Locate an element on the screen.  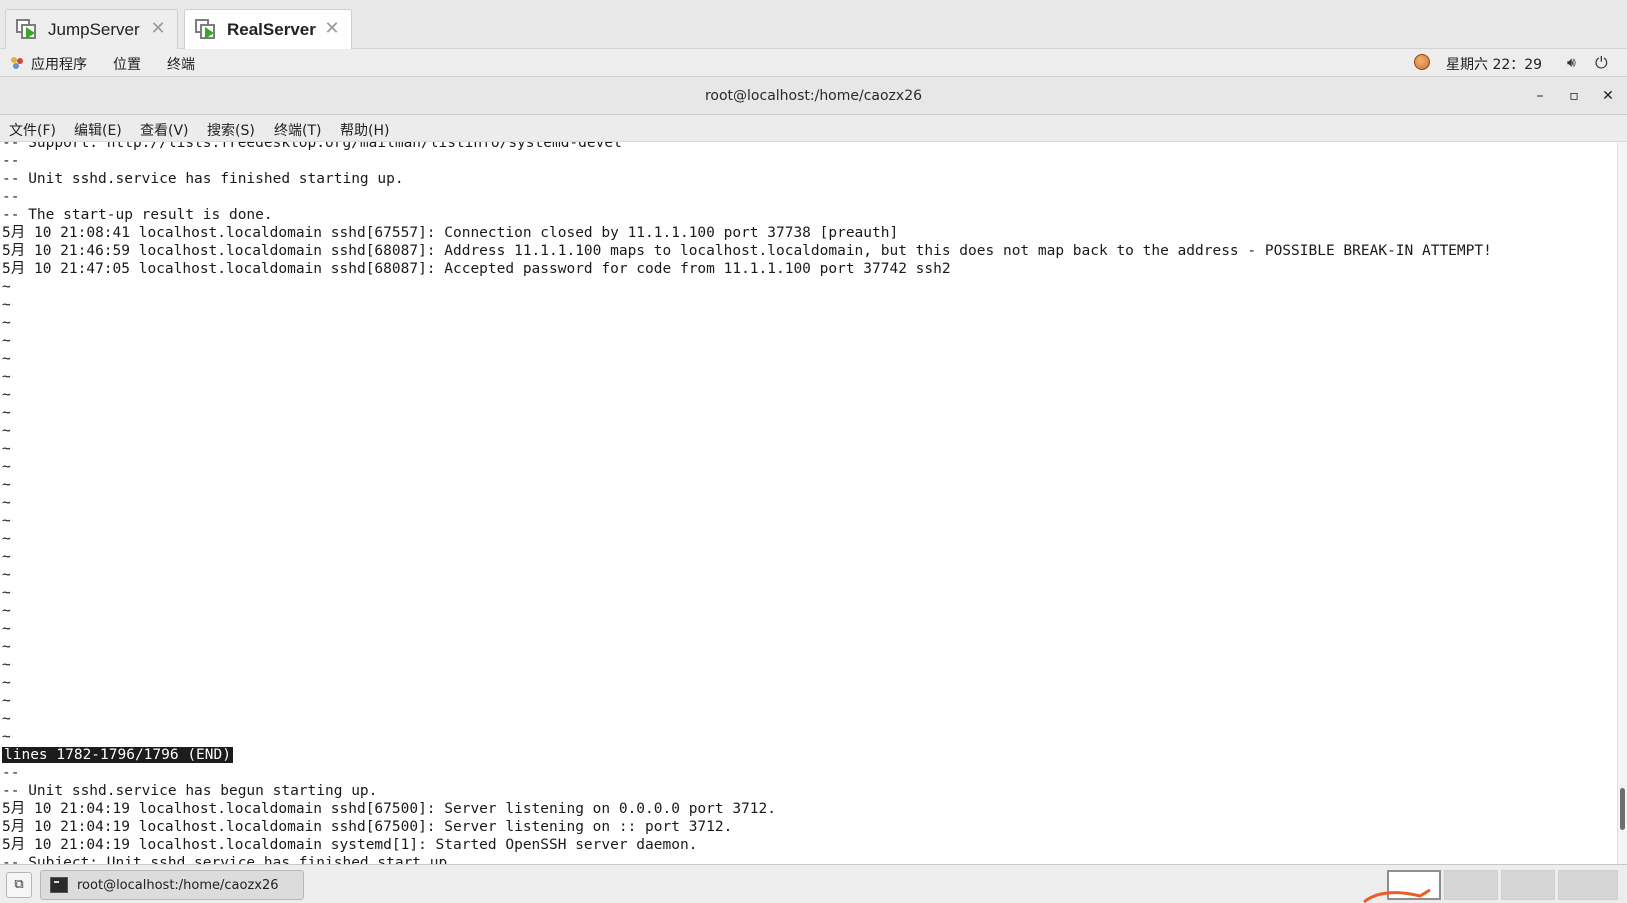
menu-edit: 编辑(E) is located at coordinates (98, 130).